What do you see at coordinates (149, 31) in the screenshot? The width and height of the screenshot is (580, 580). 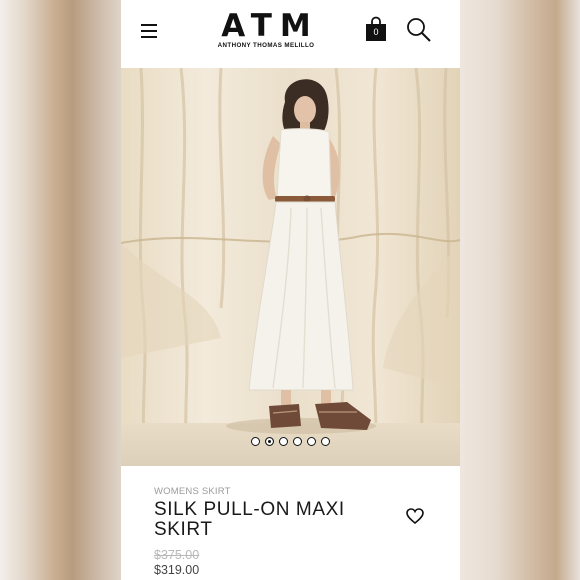 I see `menu-icon` at bounding box center [149, 31].